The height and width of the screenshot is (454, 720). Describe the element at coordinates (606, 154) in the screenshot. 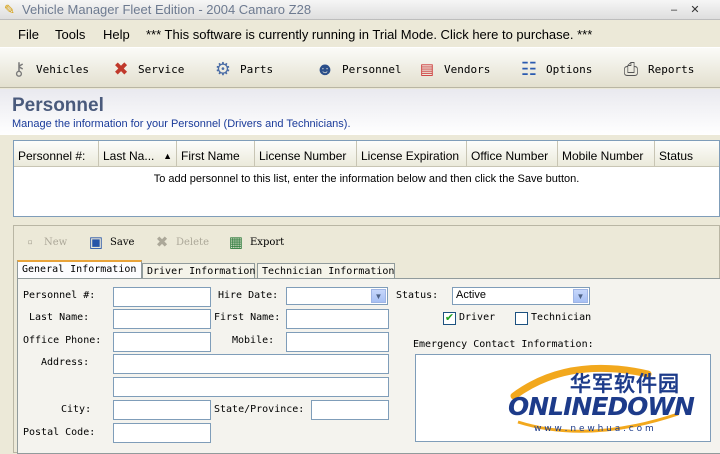

I see `column-mobile-number: Mobile Number` at that location.